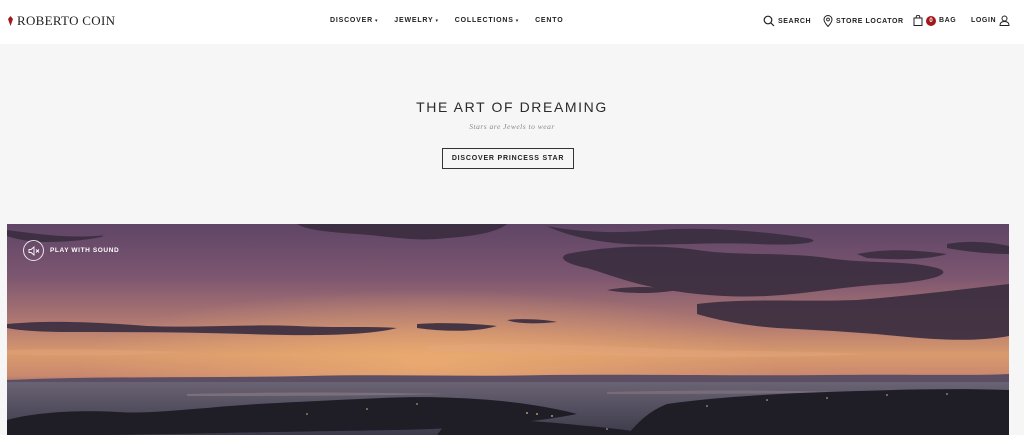 The height and width of the screenshot is (435, 1024). I want to click on bag-icon, so click(918, 20).